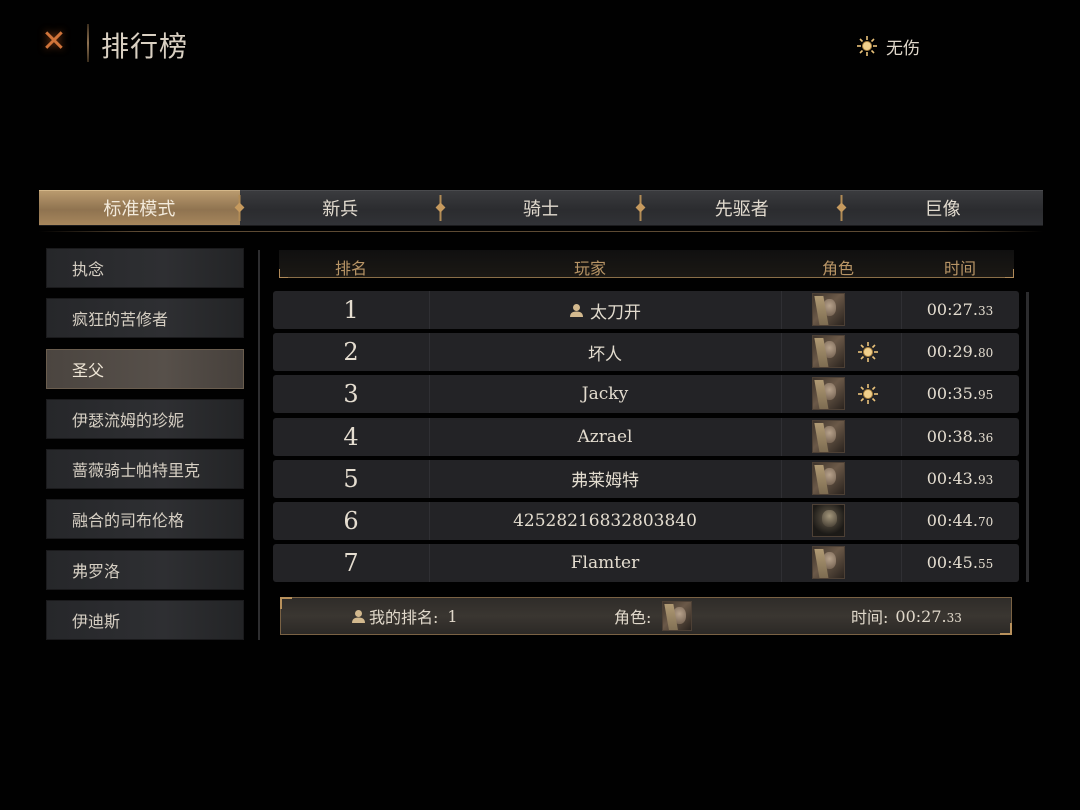  Describe the element at coordinates (960, 394) in the screenshot. I see `time-cell: 00:35.95` at that location.